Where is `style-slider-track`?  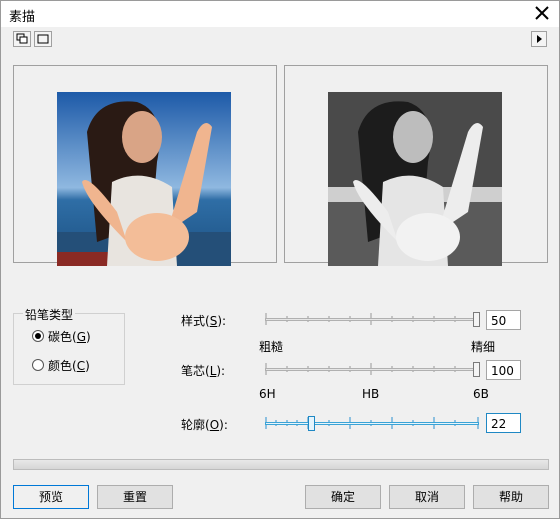
style-slider-track is located at coordinates (372, 319).